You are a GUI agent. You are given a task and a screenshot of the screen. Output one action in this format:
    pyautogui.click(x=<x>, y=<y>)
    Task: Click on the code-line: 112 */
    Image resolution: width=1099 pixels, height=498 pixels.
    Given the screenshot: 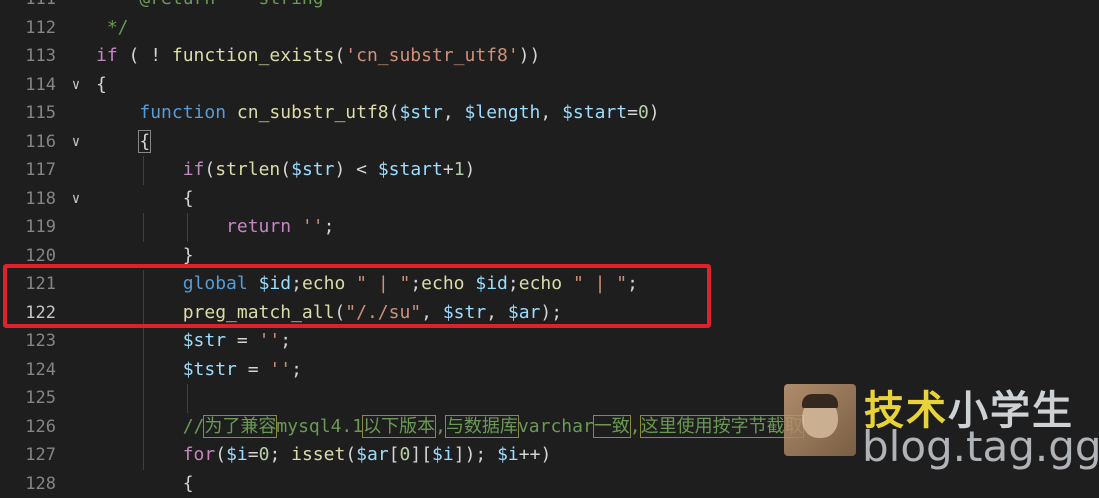 What is the action you would take?
    pyautogui.click(x=549, y=28)
    